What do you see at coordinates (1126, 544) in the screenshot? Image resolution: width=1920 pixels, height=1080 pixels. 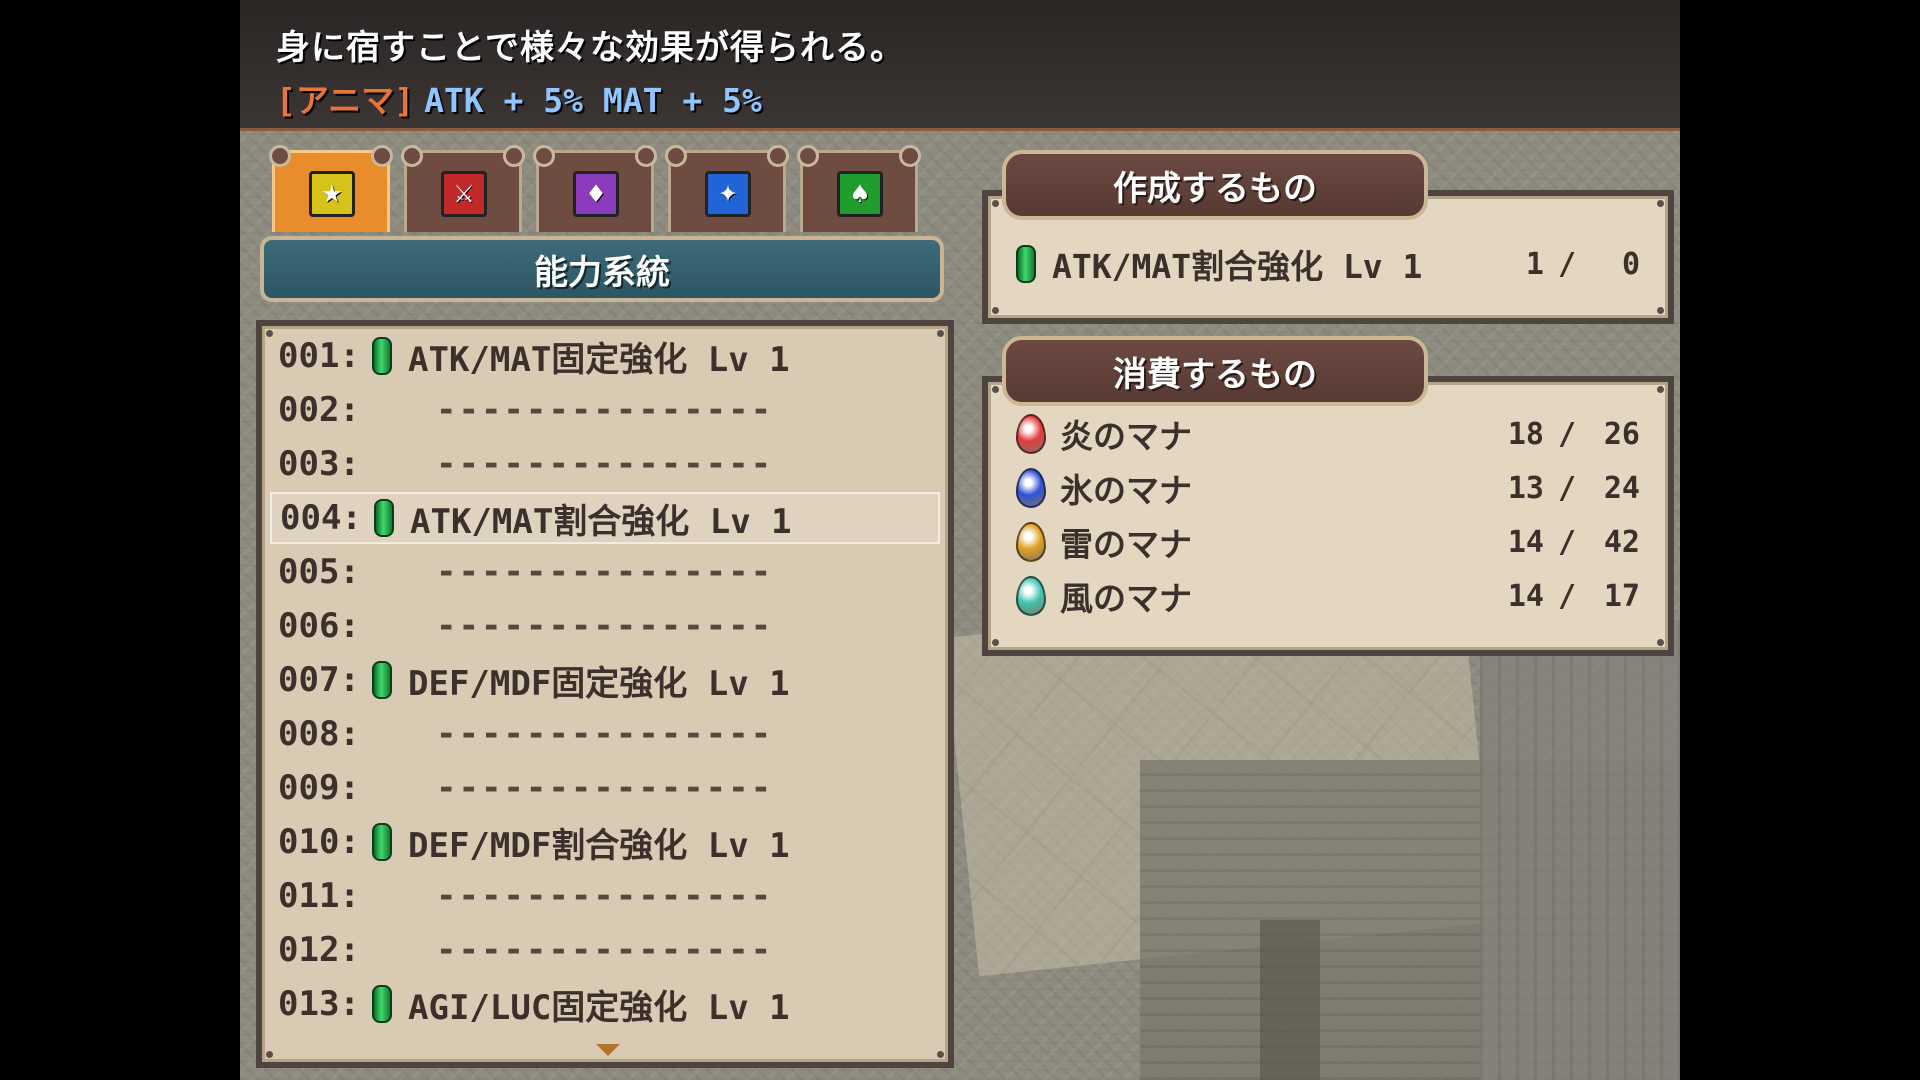 I see `mana-name: 雷のマナ` at bounding box center [1126, 544].